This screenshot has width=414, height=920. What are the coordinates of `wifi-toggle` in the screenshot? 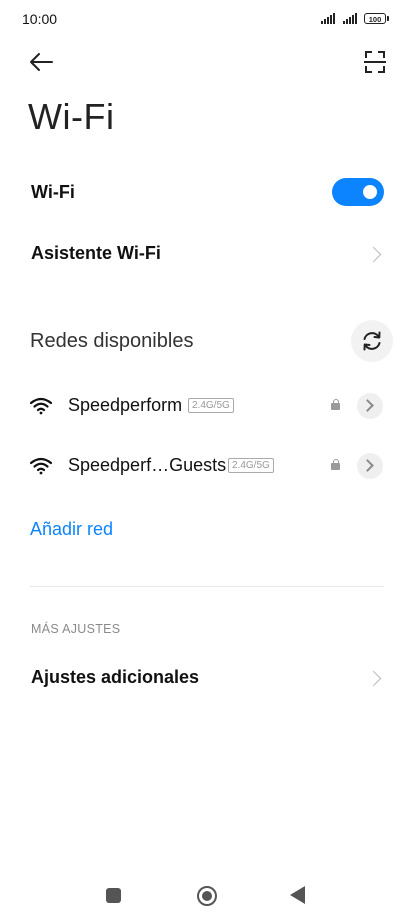 It's located at (358, 192).